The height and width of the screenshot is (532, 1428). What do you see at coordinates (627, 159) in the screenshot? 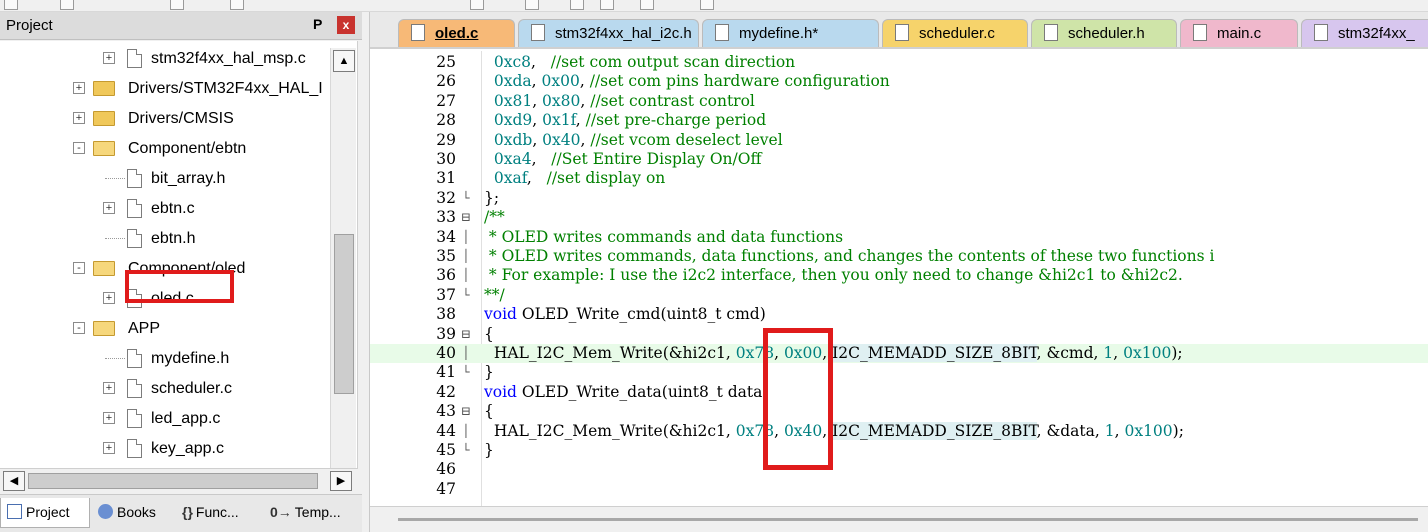
I see `code-text: 0xa4, //Set Entire Display On/Off` at bounding box center [627, 159].